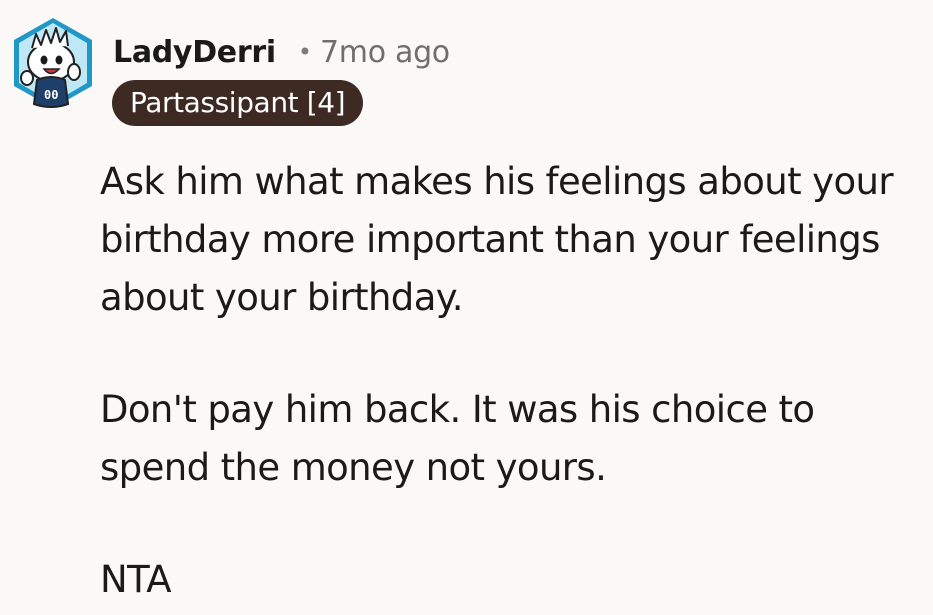  What do you see at coordinates (53, 64) in the screenshot?
I see `user-avatar: 00` at bounding box center [53, 64].